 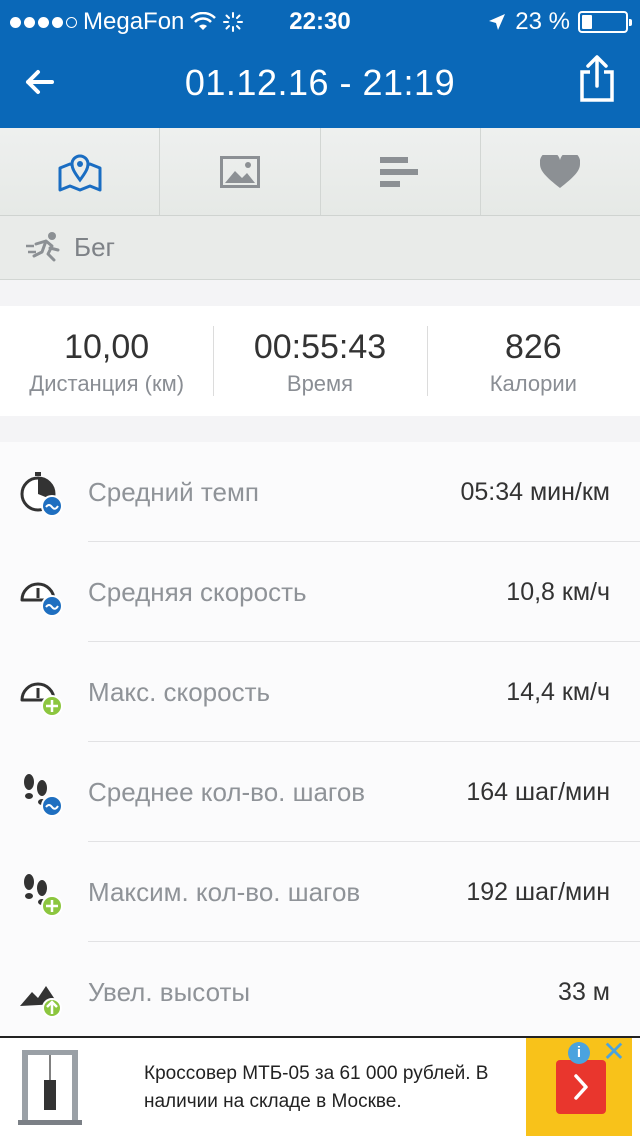 What do you see at coordinates (320, 82) in the screenshot?
I see `page-title: 01.12.16 - 21:19` at bounding box center [320, 82].